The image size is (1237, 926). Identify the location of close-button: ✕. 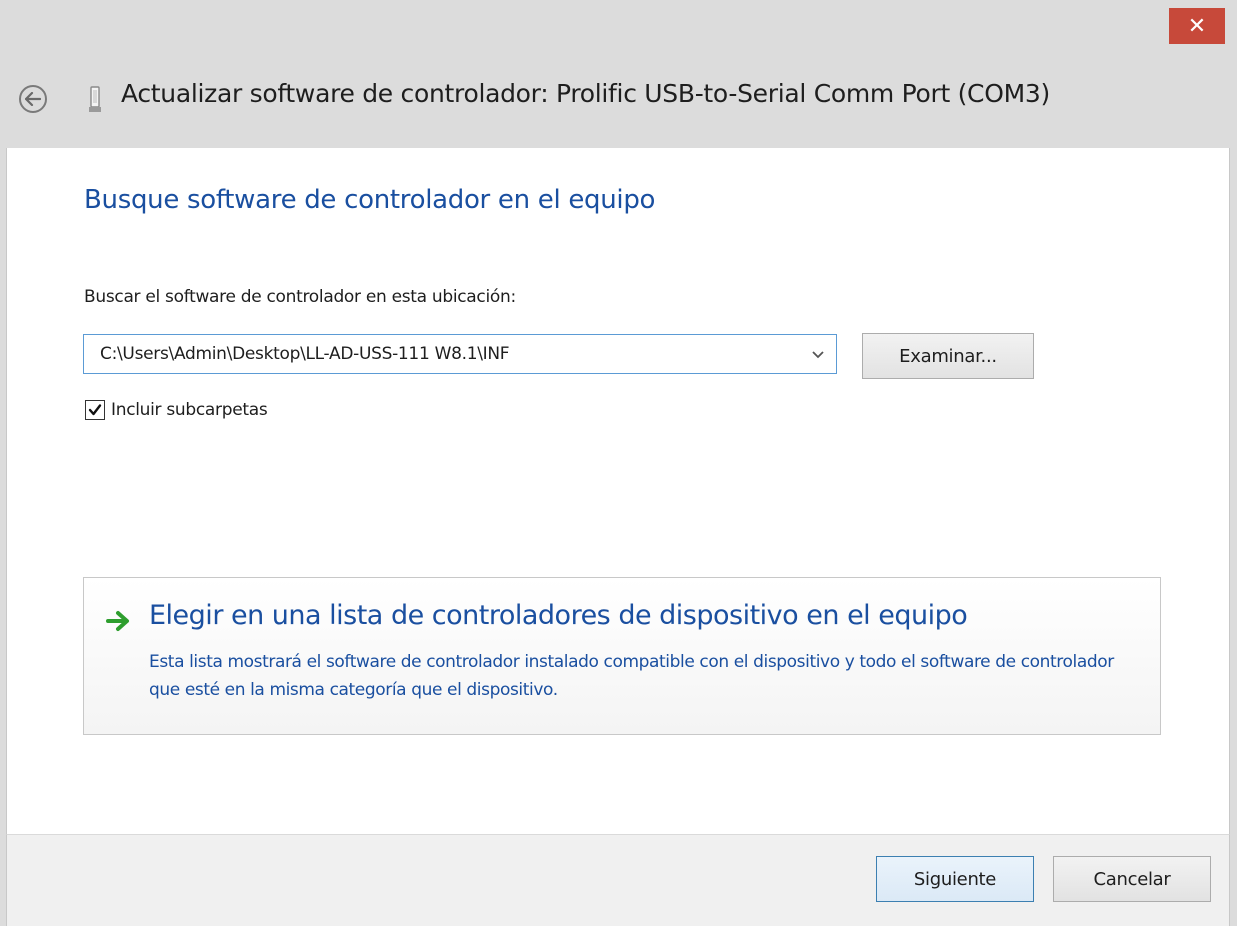
(1197, 26).